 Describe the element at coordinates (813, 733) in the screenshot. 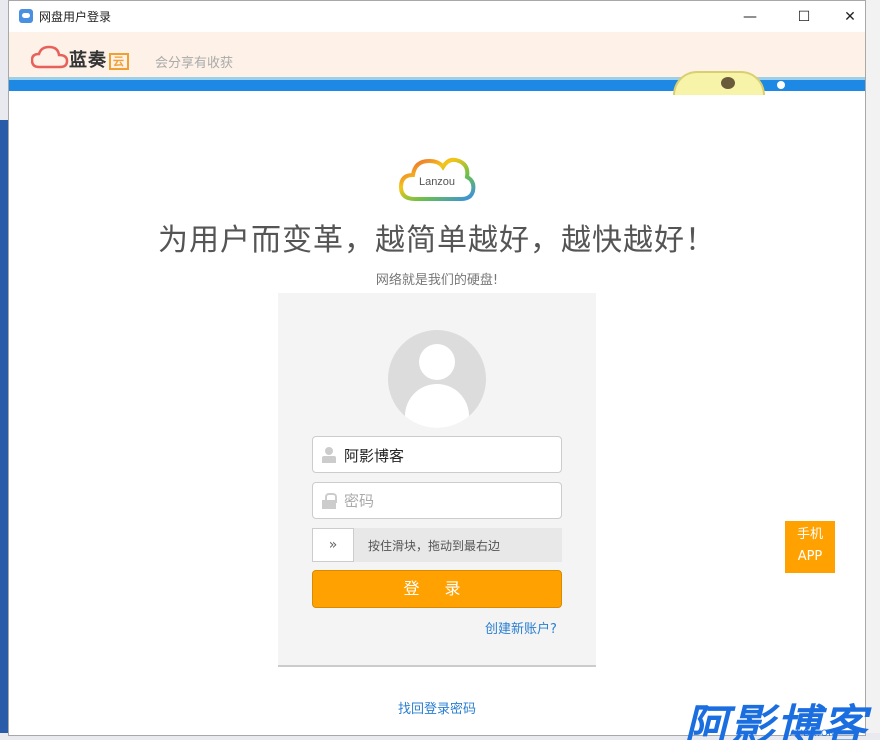

I see `watermark-sub: AYBK.CN` at that location.